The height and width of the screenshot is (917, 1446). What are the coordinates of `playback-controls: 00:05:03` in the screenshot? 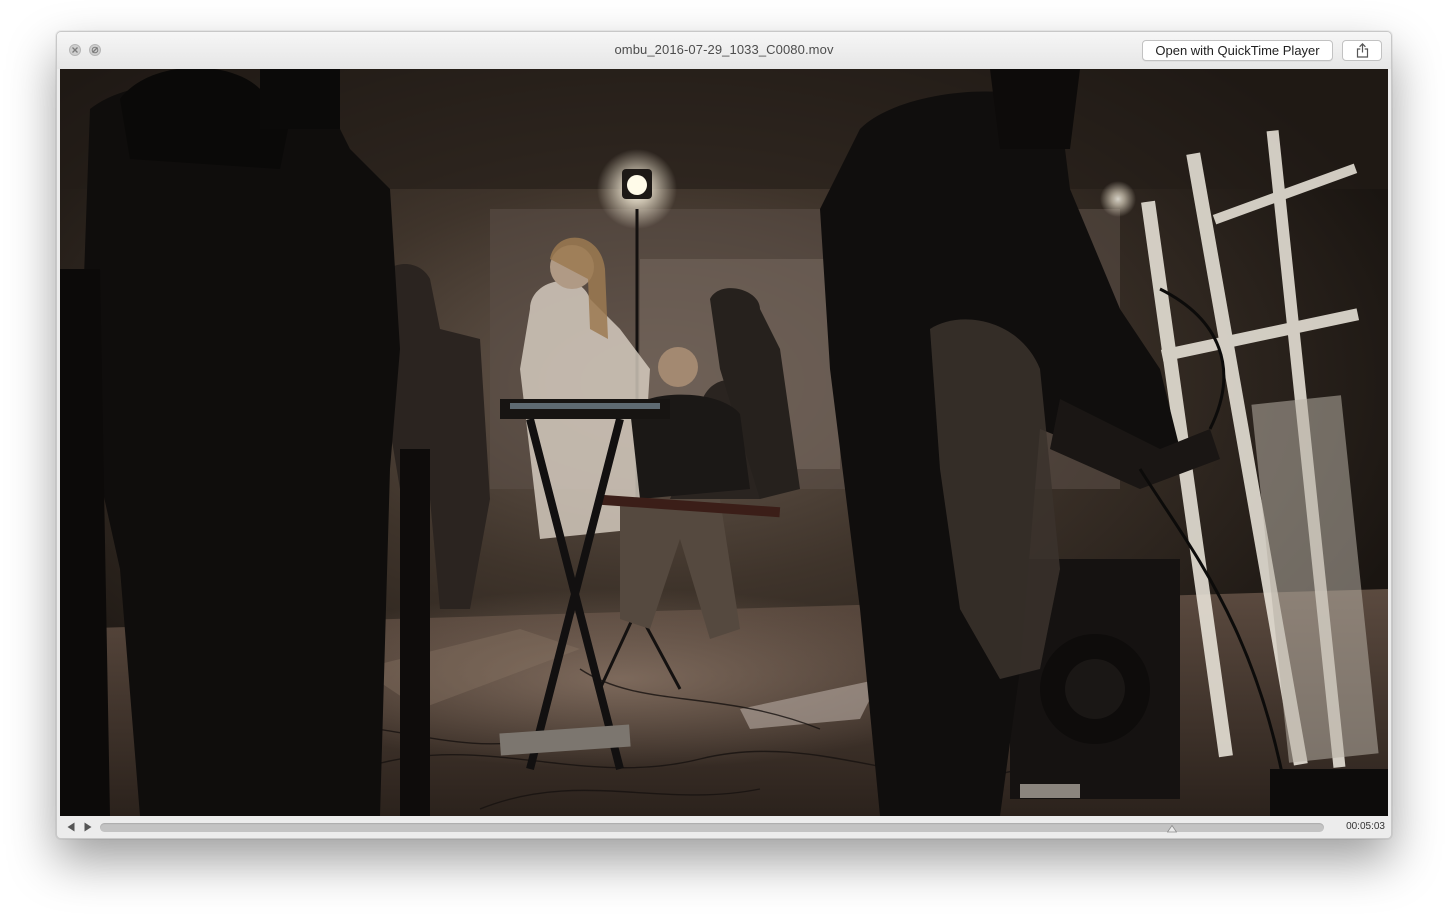 It's located at (724, 827).